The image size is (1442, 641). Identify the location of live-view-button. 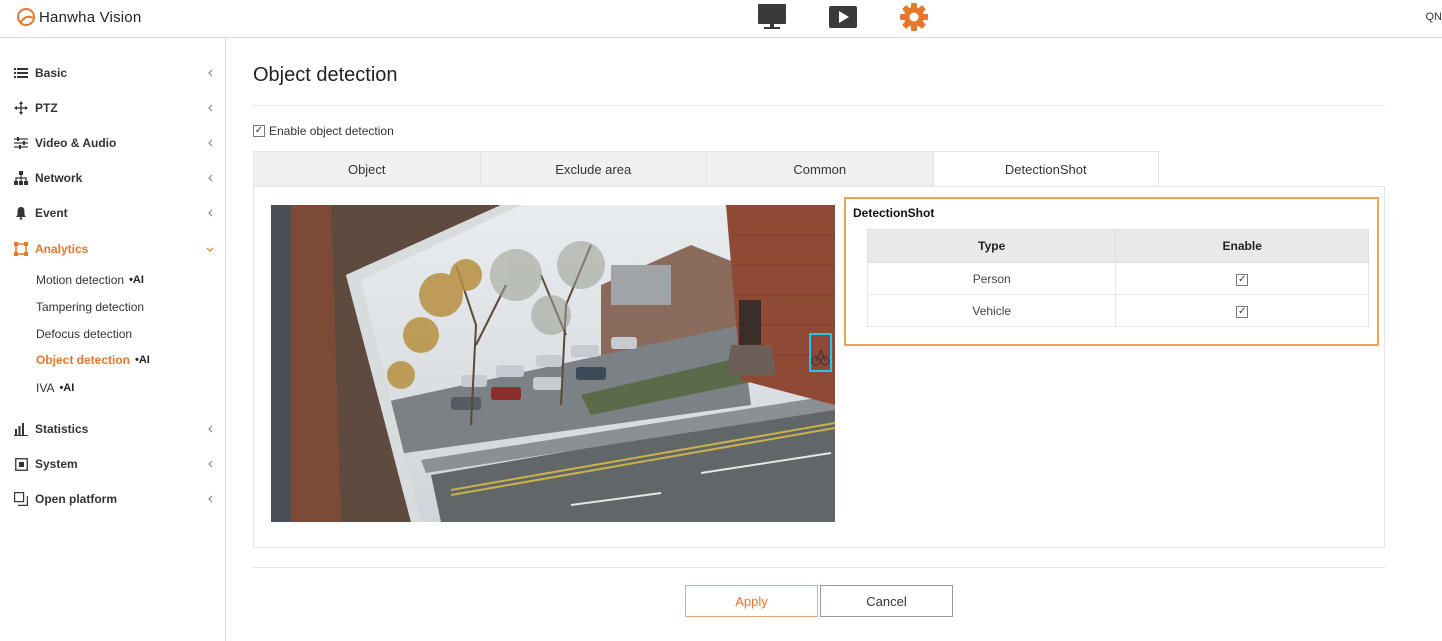
(772, 17).